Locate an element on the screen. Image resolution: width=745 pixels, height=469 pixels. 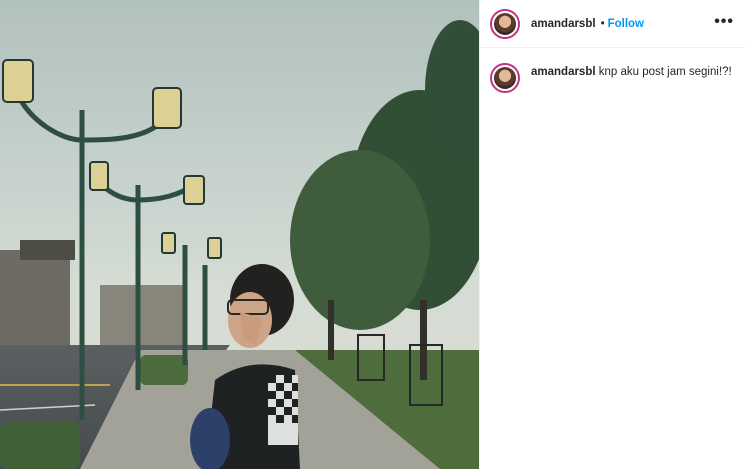
profile-avatar is located at coordinates (505, 23).